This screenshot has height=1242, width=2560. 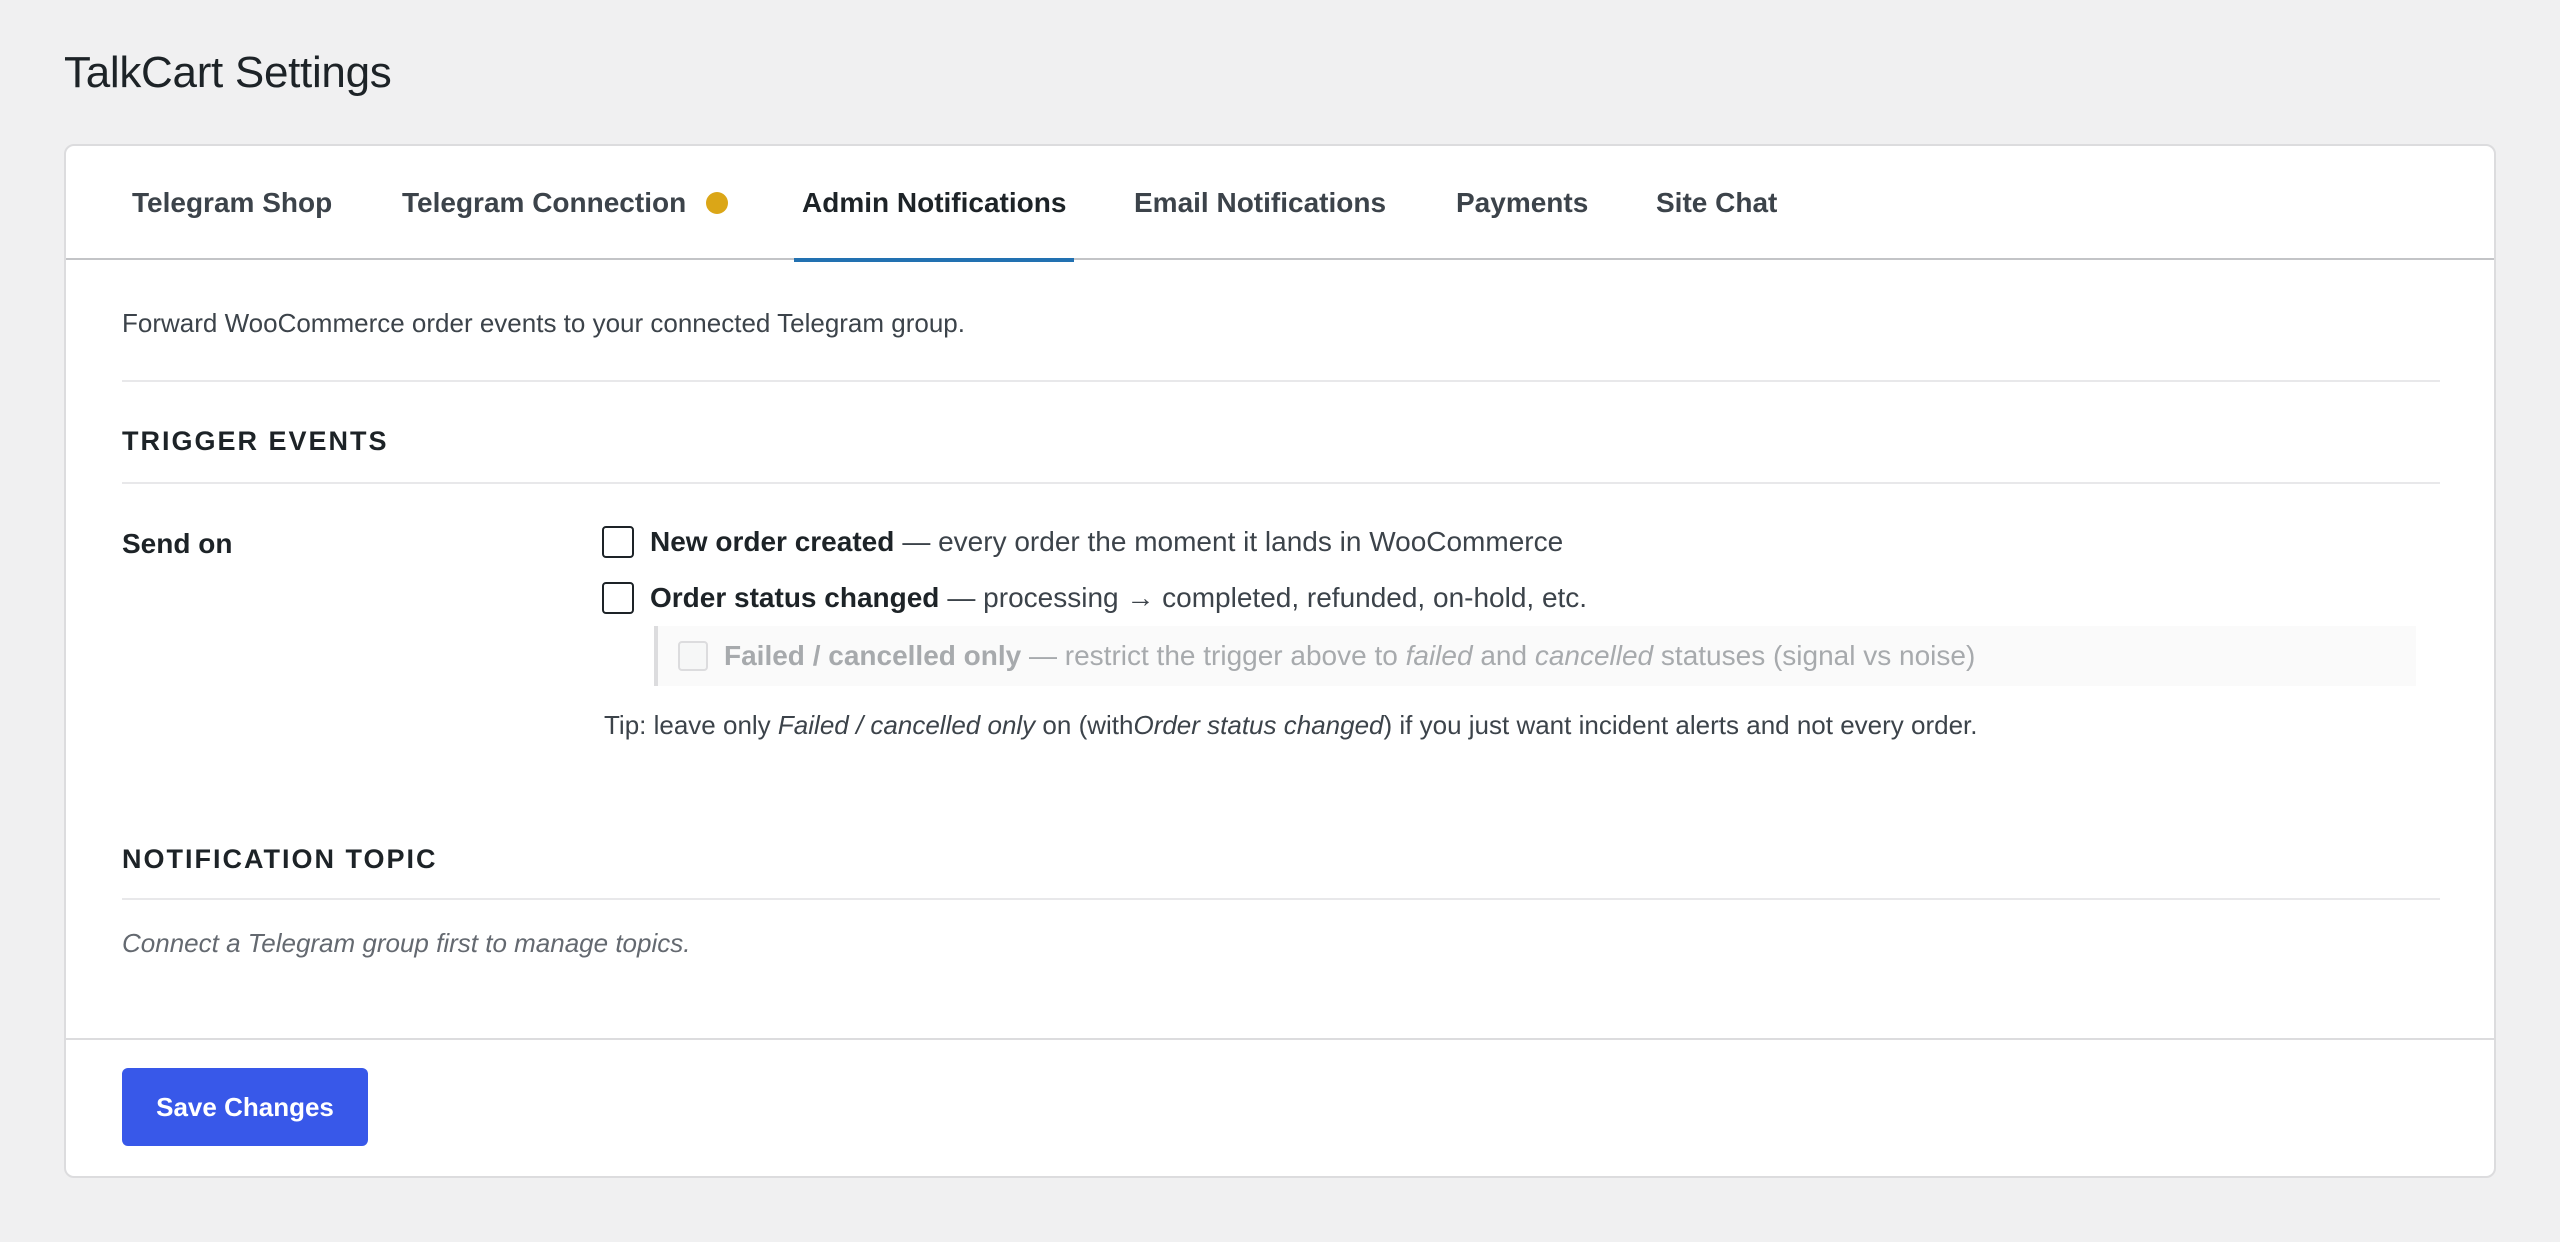 I want to click on order-status-checkbox, so click(x=618, y=598).